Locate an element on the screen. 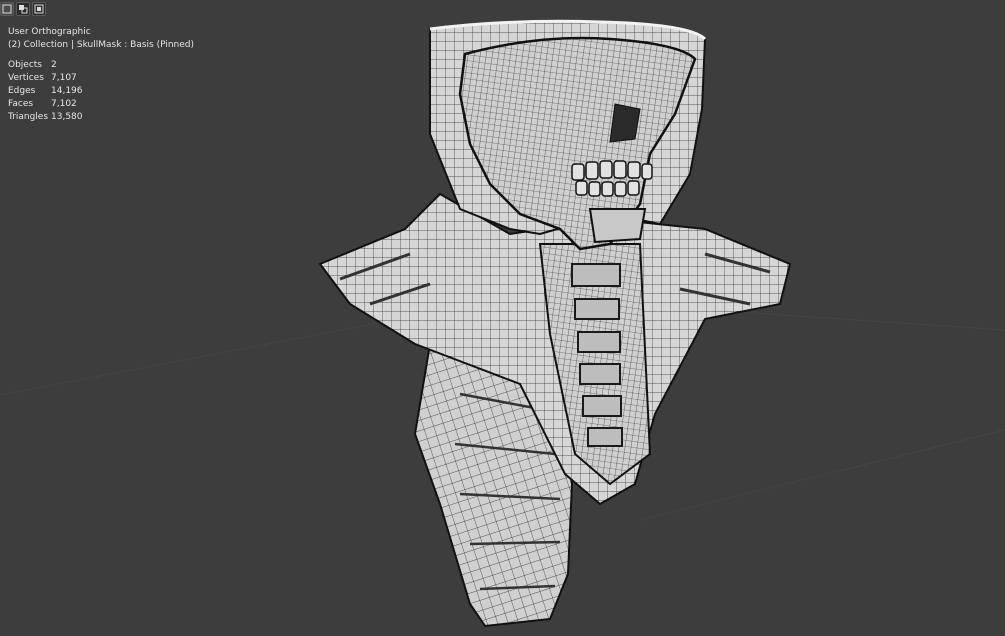  select-box-icon is located at coordinates (7, 9).